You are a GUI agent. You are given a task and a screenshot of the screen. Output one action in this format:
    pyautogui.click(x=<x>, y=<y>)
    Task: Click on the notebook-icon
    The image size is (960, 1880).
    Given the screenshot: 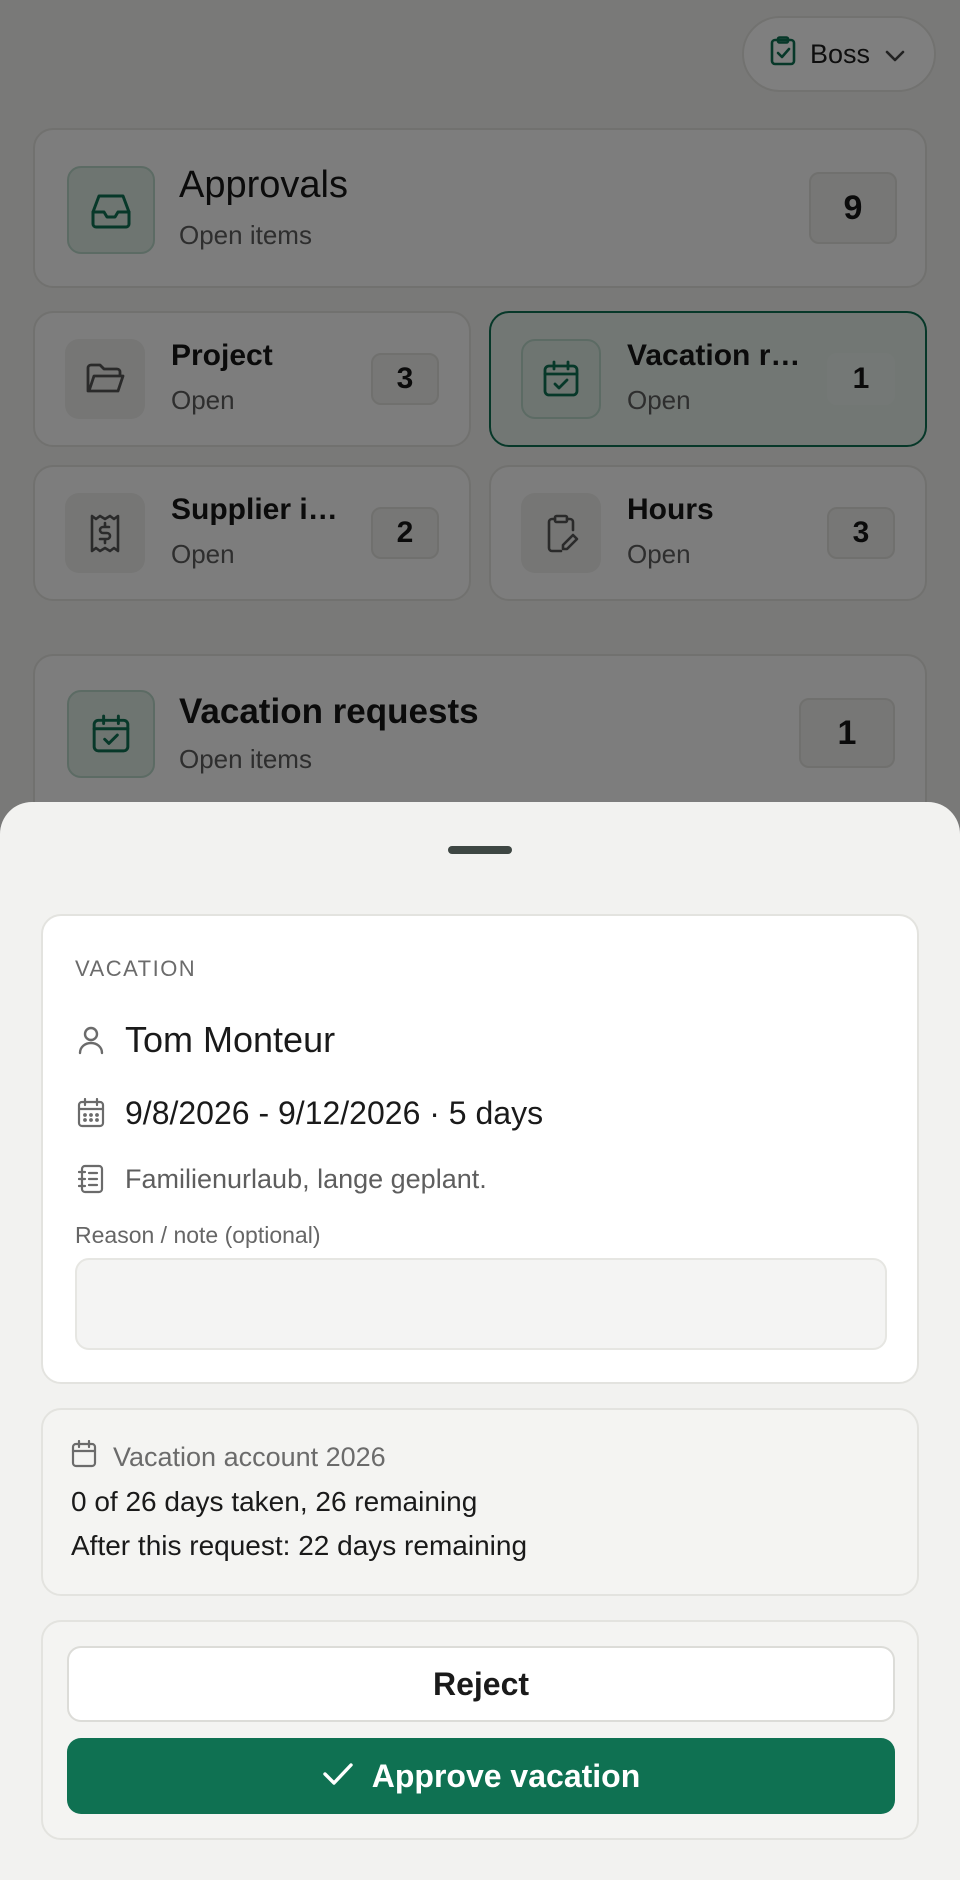 What is the action you would take?
    pyautogui.click(x=91, y=1179)
    